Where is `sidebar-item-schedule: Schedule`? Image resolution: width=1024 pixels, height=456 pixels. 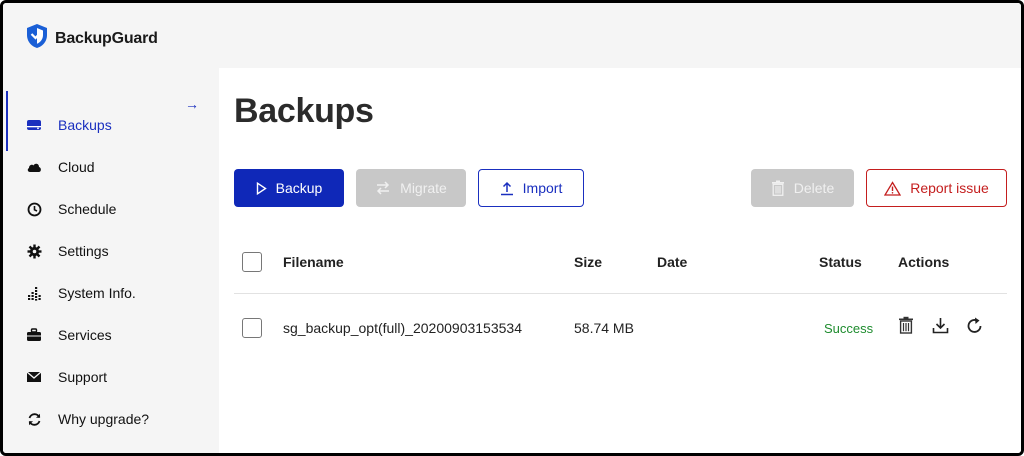 sidebar-item-schedule: Schedule is located at coordinates (109, 209).